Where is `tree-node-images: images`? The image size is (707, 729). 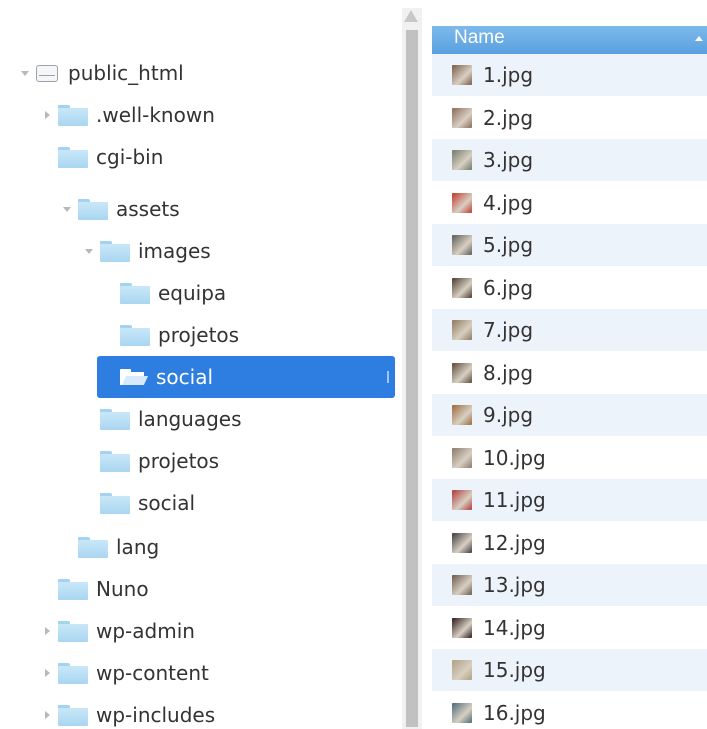 tree-node-images: images is located at coordinates (147, 251).